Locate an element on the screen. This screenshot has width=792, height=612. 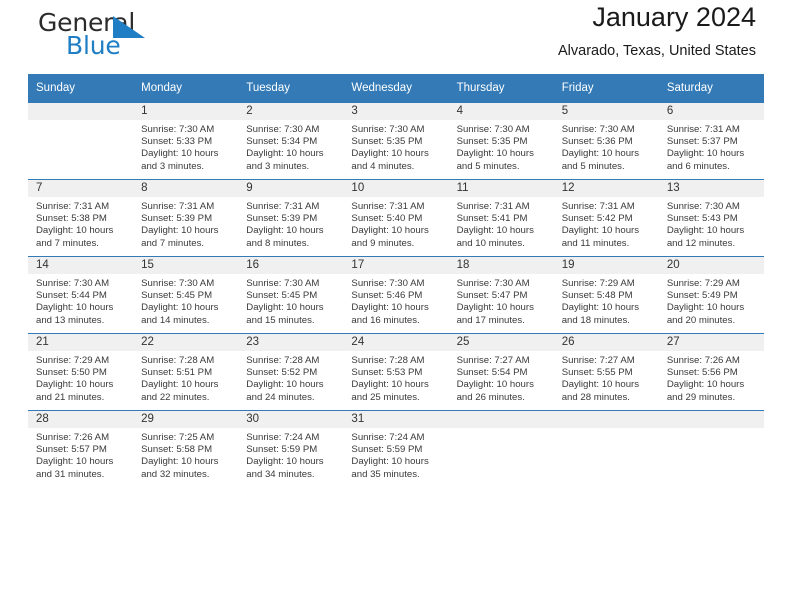
calendar-cell-empty is located at coordinates (501, 448).